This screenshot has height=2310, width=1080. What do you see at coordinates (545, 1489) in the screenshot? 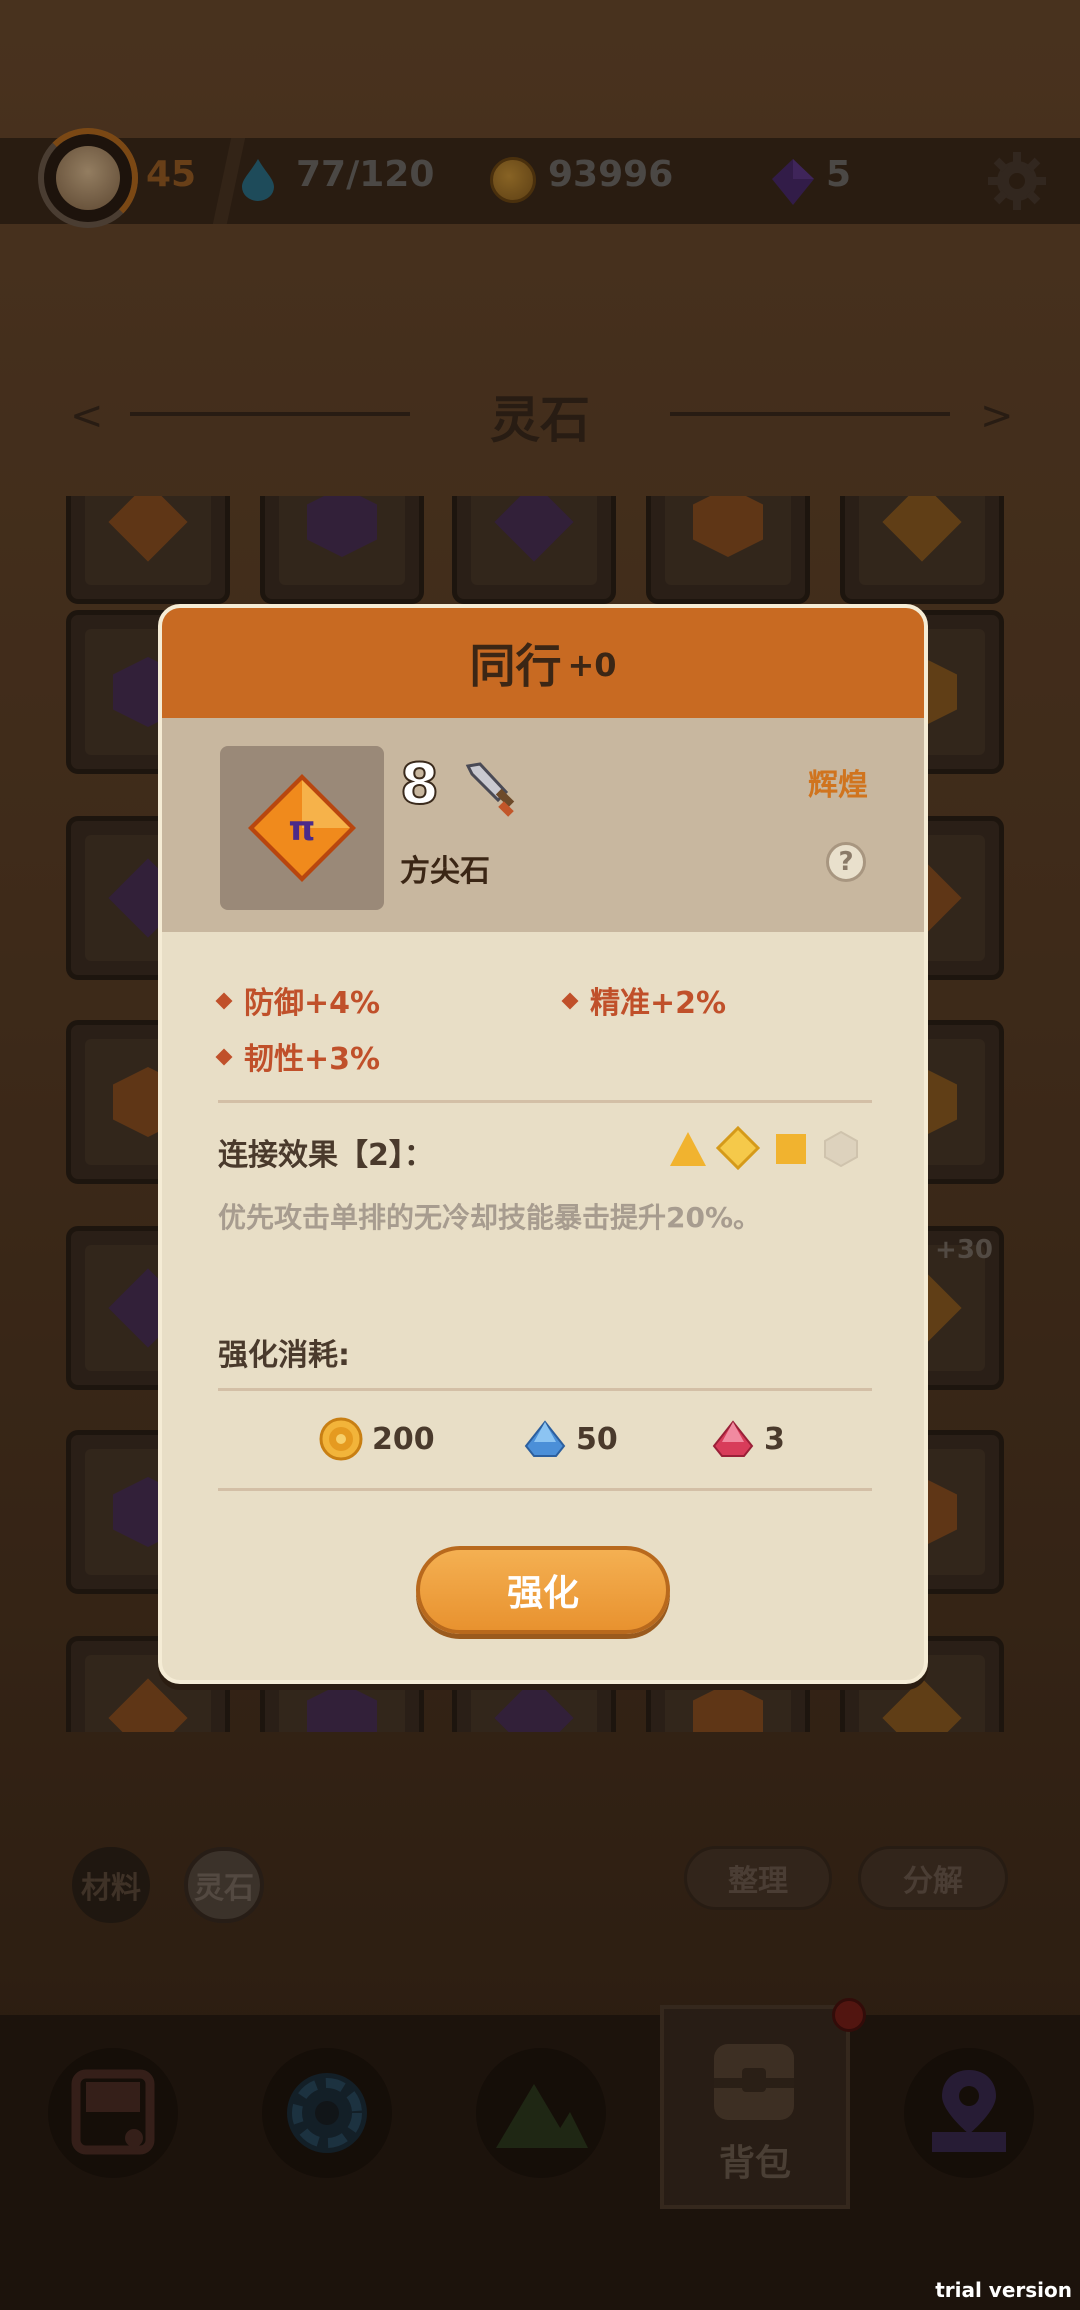
I see `cost-divider-bottom` at bounding box center [545, 1489].